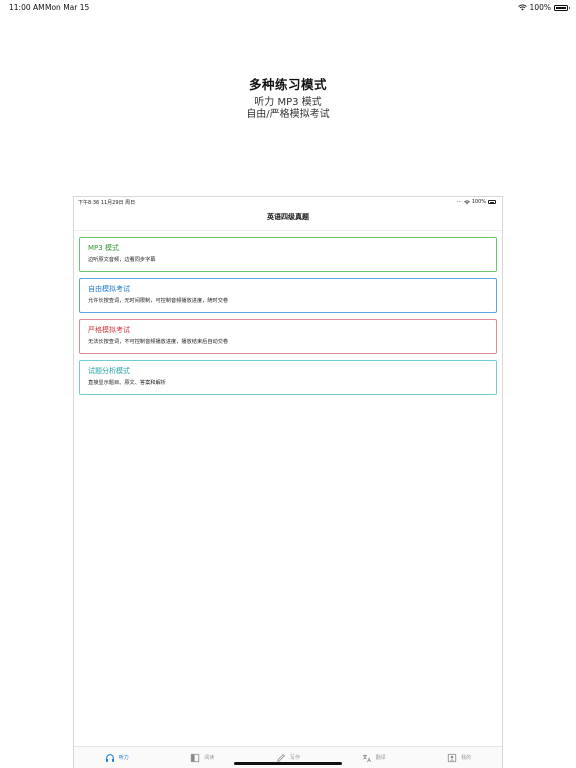  What do you see at coordinates (122, 260) in the screenshot?
I see `mode-card-desc: 边听原文音频，边看同步字幕` at bounding box center [122, 260].